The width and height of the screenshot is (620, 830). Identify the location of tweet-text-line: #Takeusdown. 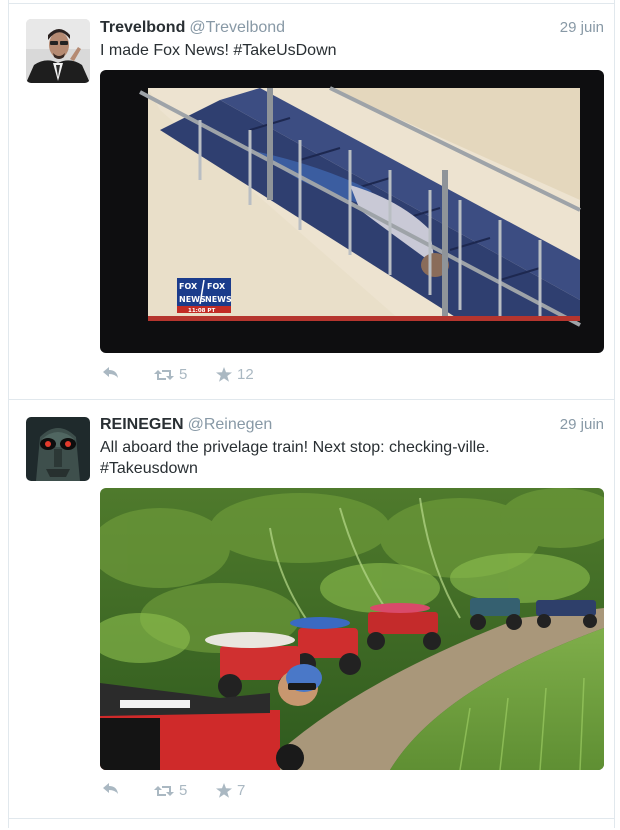
(149, 468).